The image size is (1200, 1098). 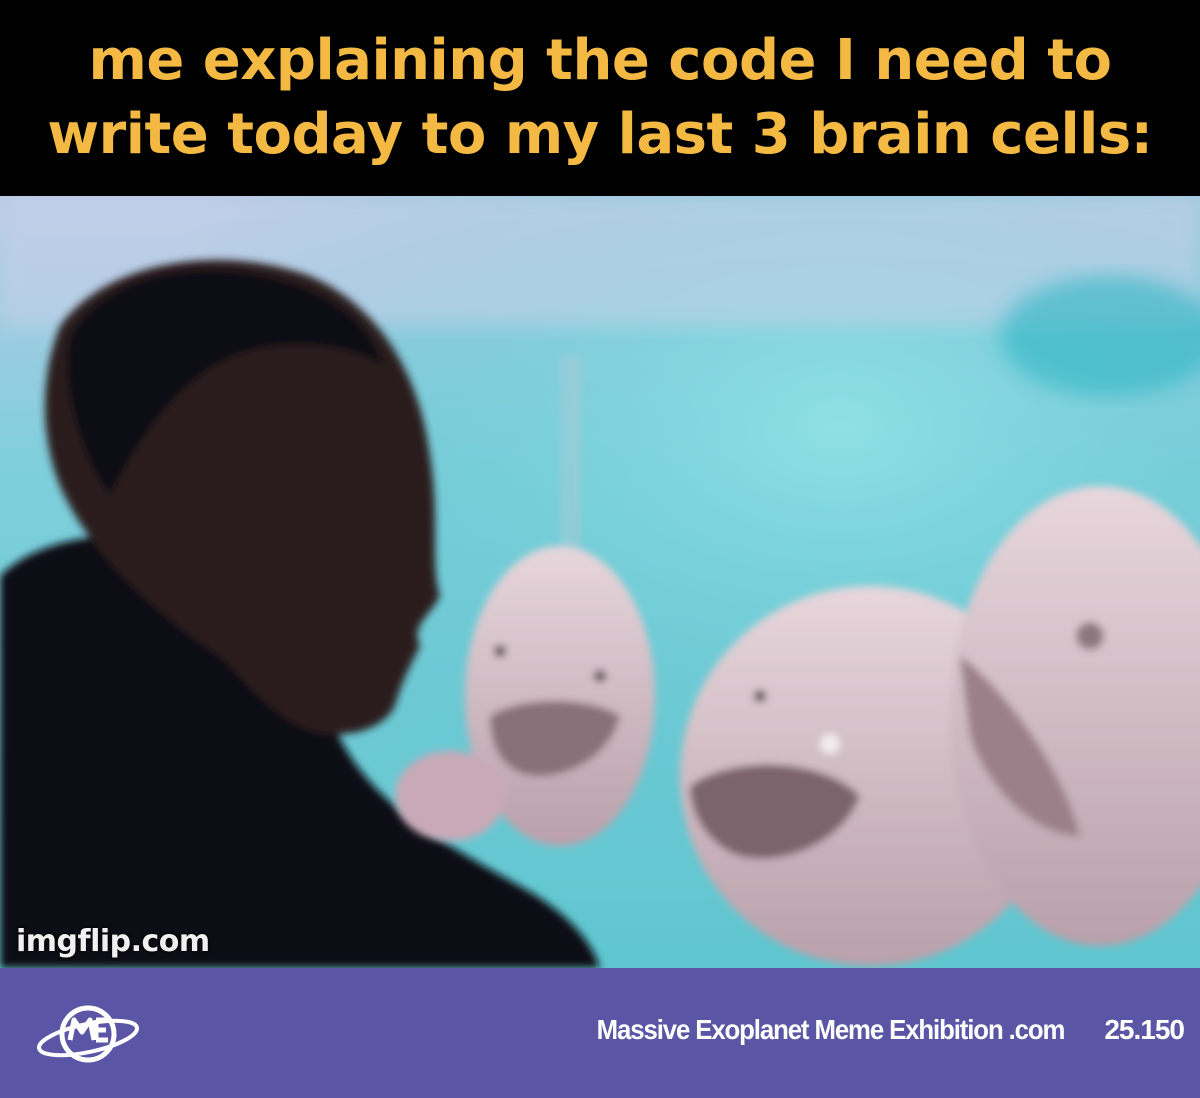 What do you see at coordinates (600, 60) in the screenshot?
I see `caption-line-1: me explaining the code I need to` at bounding box center [600, 60].